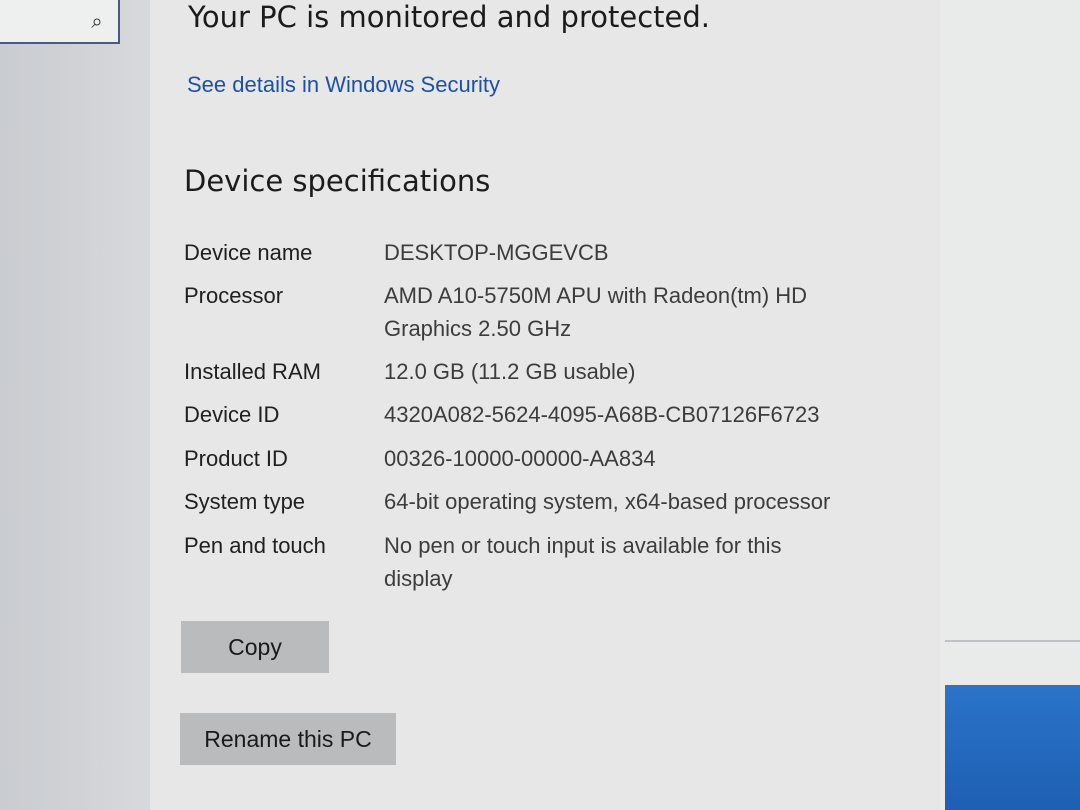 The width and height of the screenshot is (1080, 810). Describe the element at coordinates (248, 252) in the screenshot. I see `spec-label: Device name` at that location.